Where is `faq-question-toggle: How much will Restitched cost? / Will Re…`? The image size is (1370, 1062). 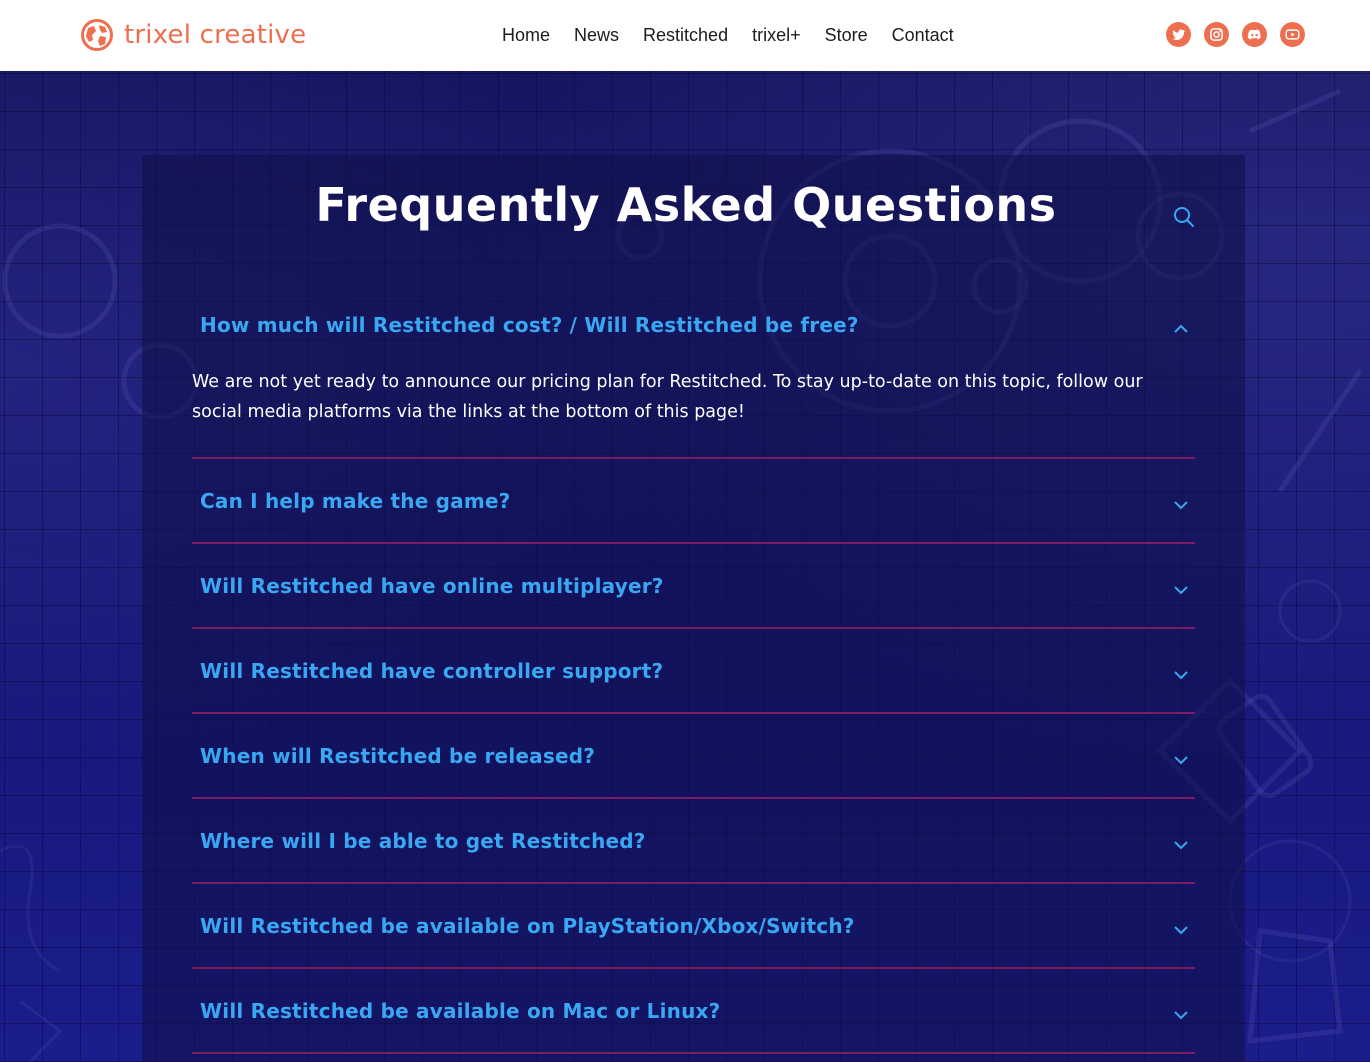
faq-question-toggle: How much will Restitched cost? / Will Re… is located at coordinates (693, 325).